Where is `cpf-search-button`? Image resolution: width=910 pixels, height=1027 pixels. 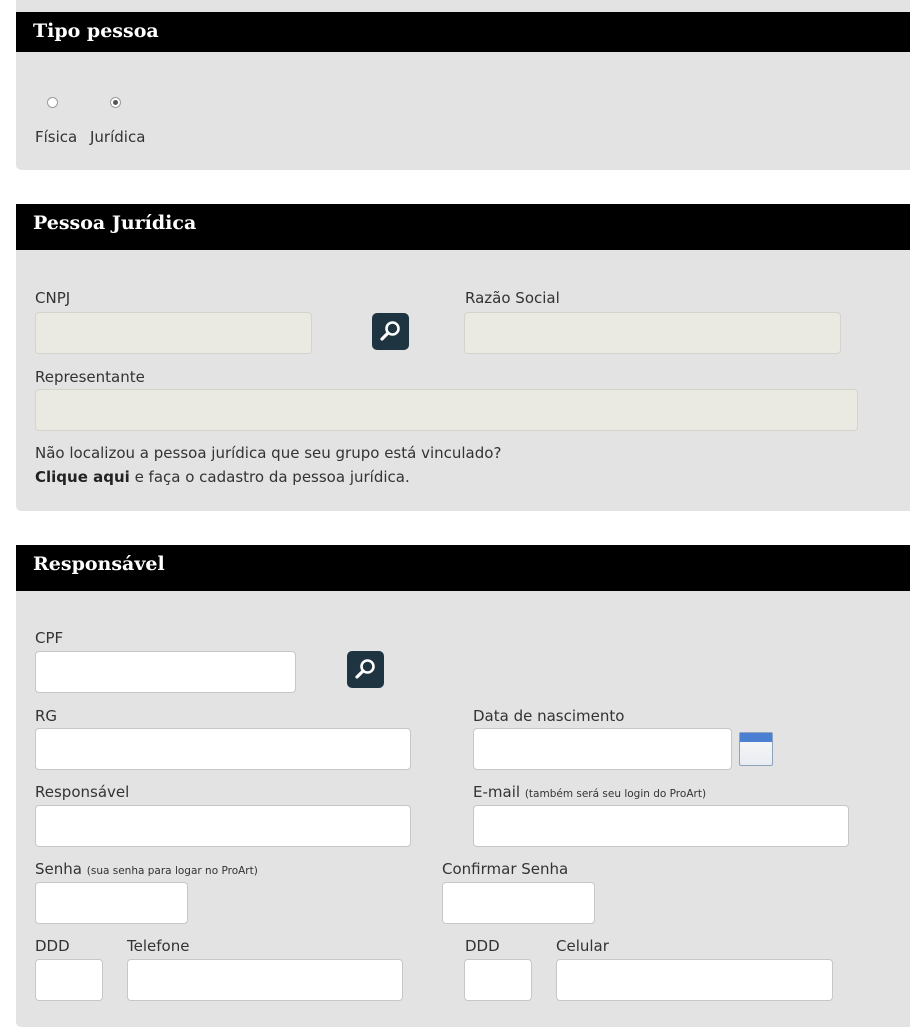
cpf-search-button is located at coordinates (365, 669).